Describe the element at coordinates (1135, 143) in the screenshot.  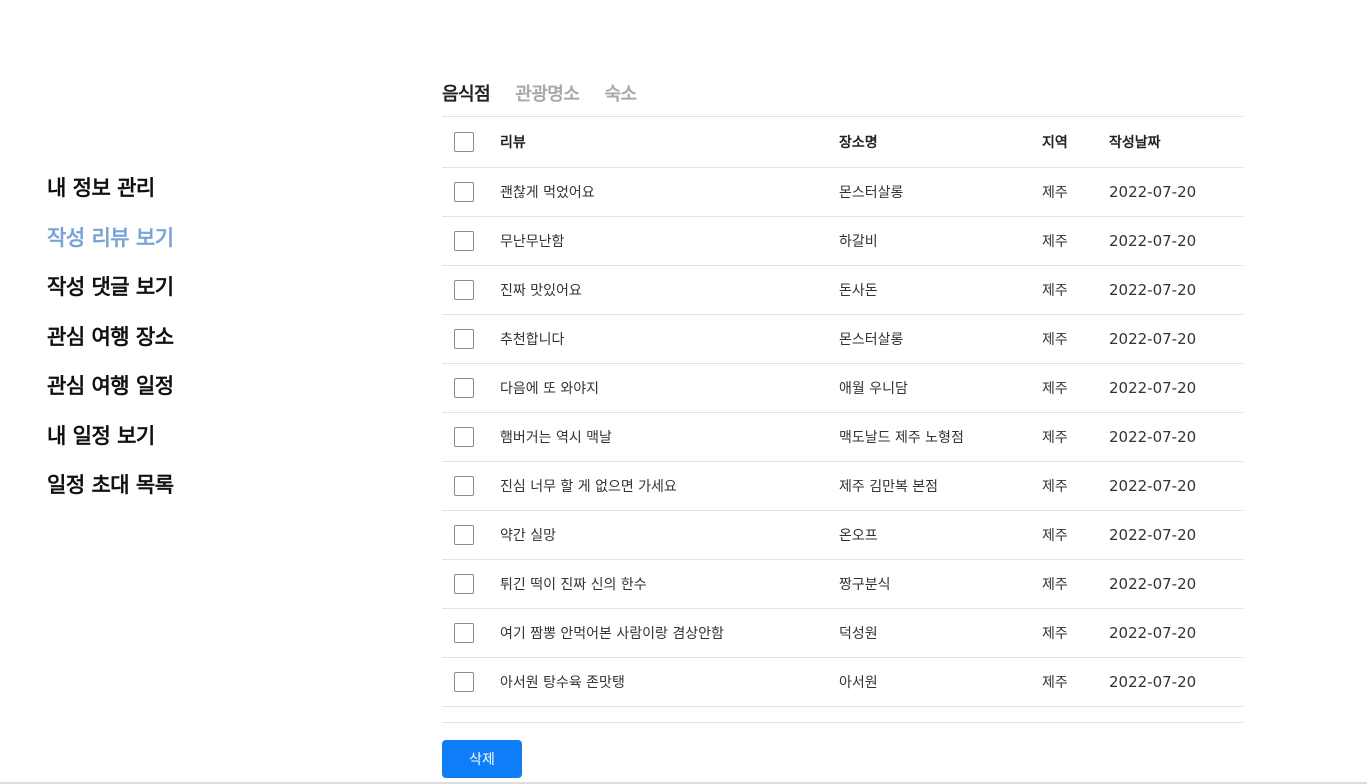
I see `column-header-date: 작성날짜` at that location.